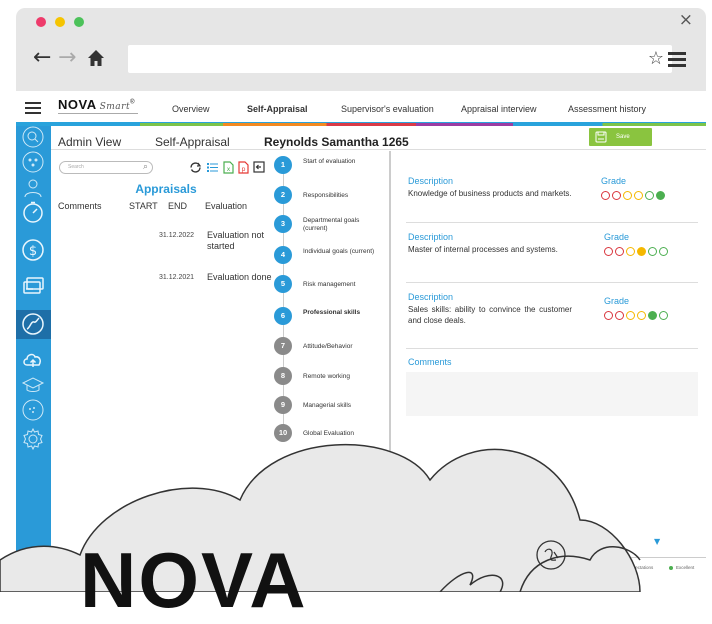 The image size is (712, 624). I want to click on address-bar: ☆, so click(400, 59).